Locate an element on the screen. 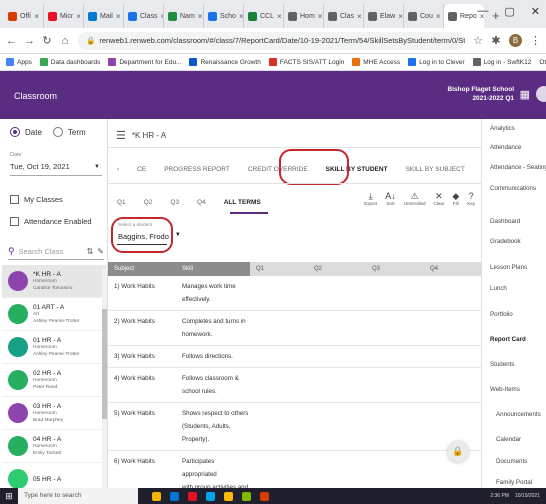 Image resolution: width=546 pixels, height=504 pixels. search-class-input: ⚲ Search Class ⇅ ✎ is located at coordinates (56, 252).